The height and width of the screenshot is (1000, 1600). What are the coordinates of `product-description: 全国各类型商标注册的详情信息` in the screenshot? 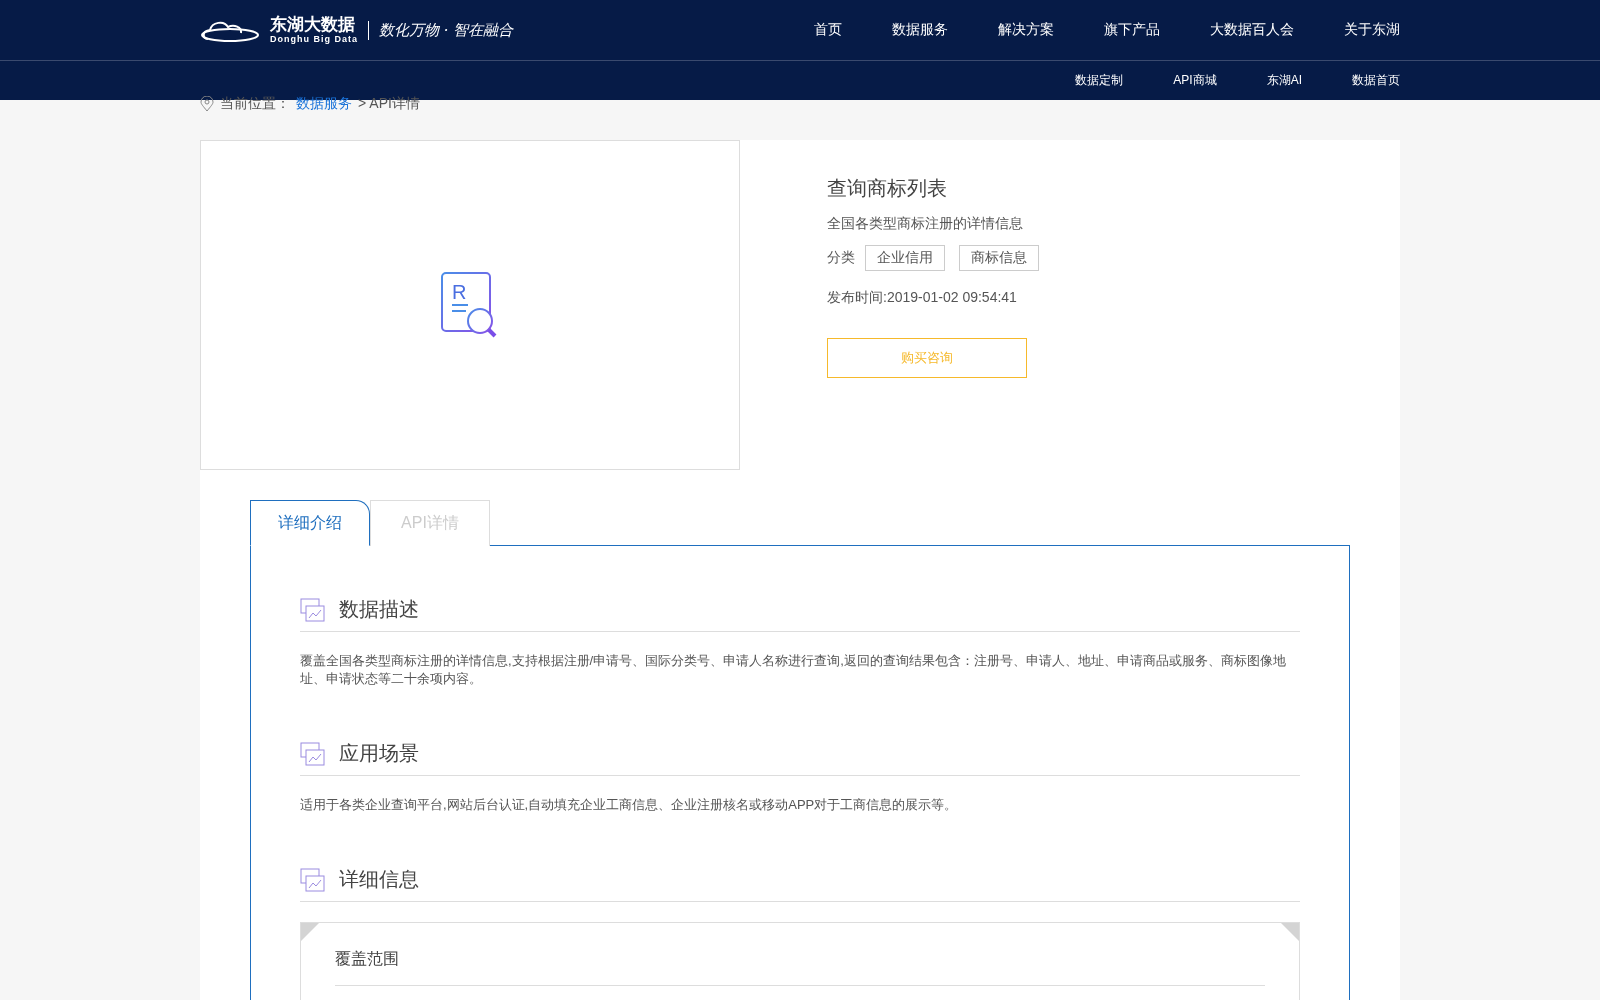 It's located at (925, 224).